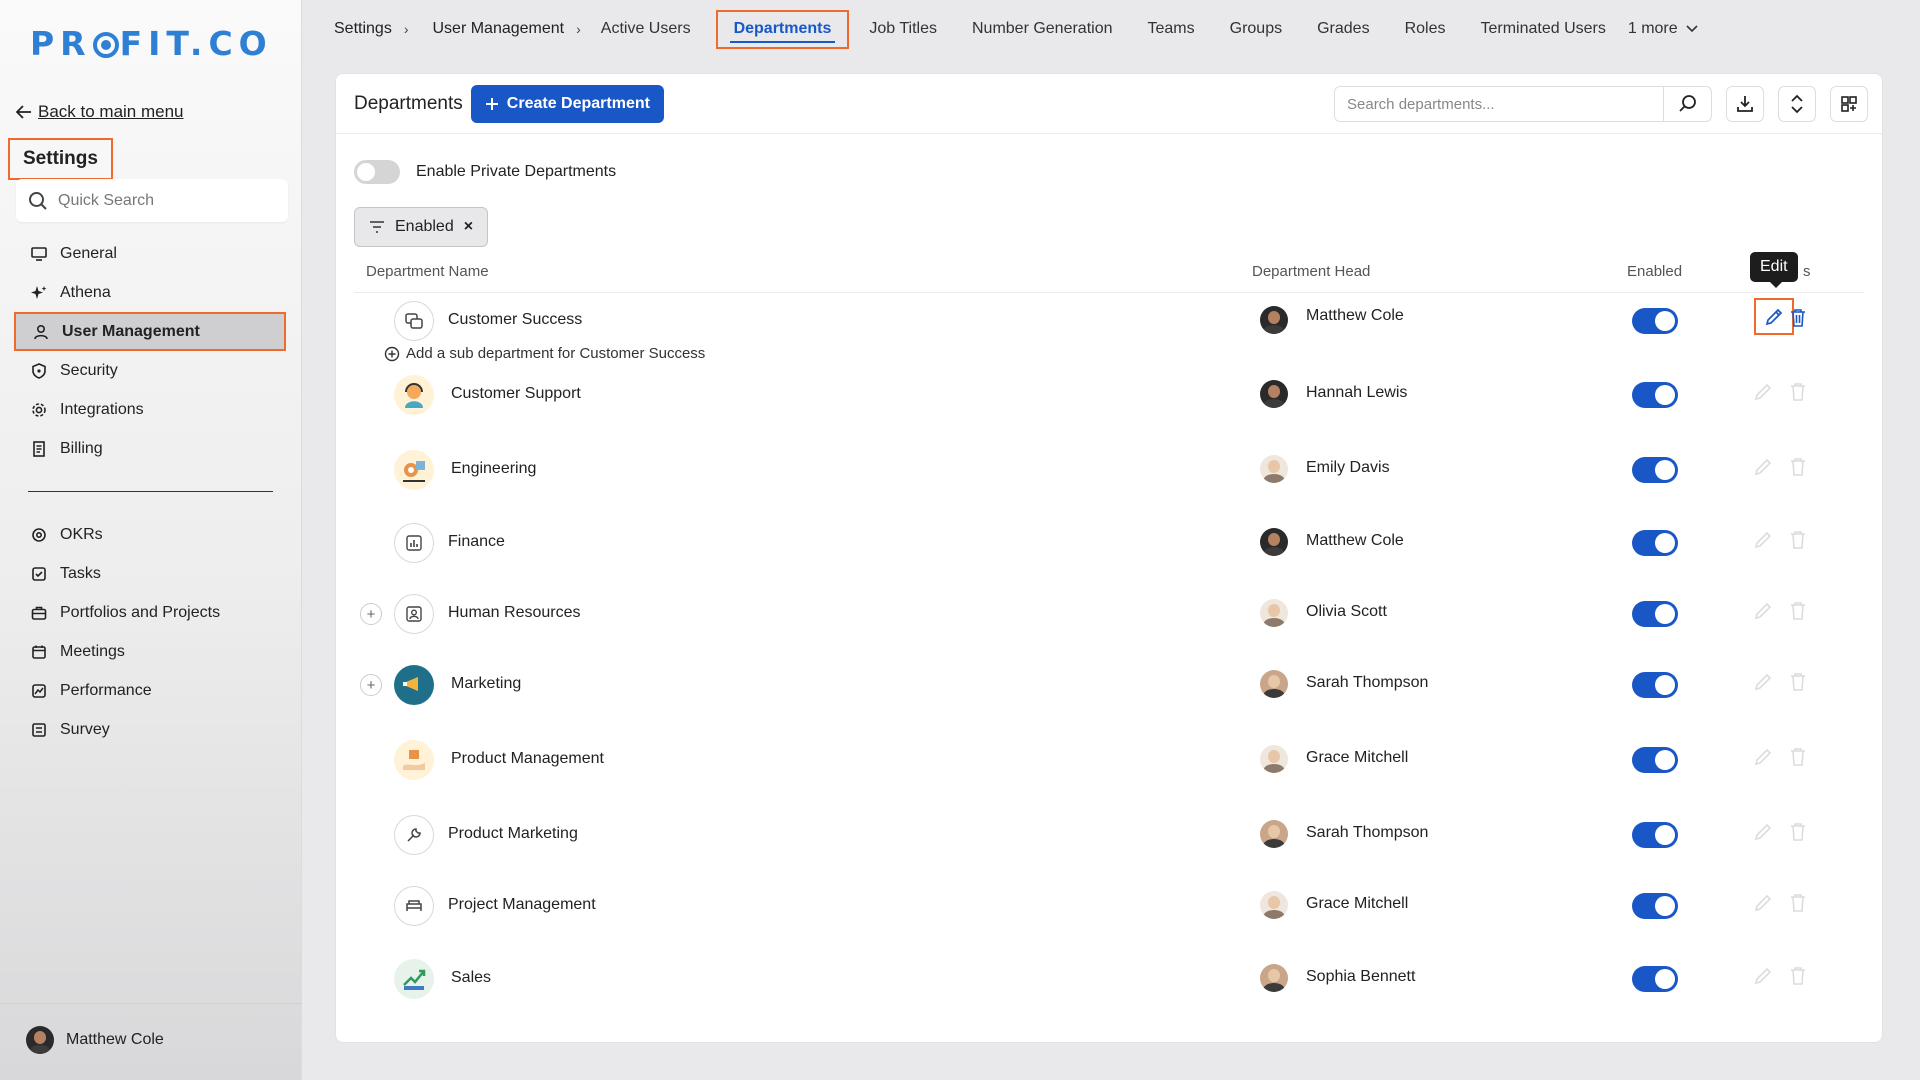  Describe the element at coordinates (1849, 104) in the screenshot. I see `column-settings-button` at that location.